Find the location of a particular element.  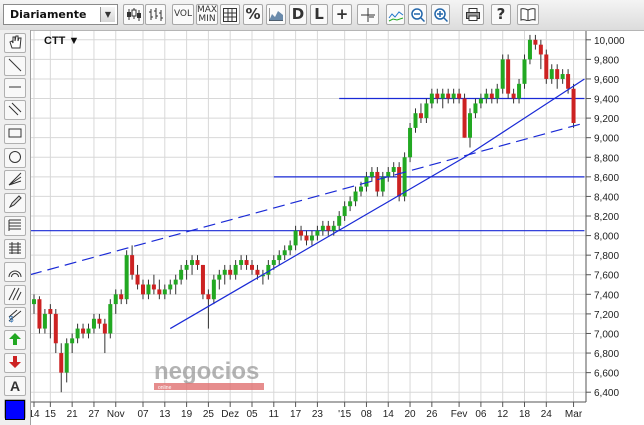

pencil-tool-button is located at coordinates (15, 203).